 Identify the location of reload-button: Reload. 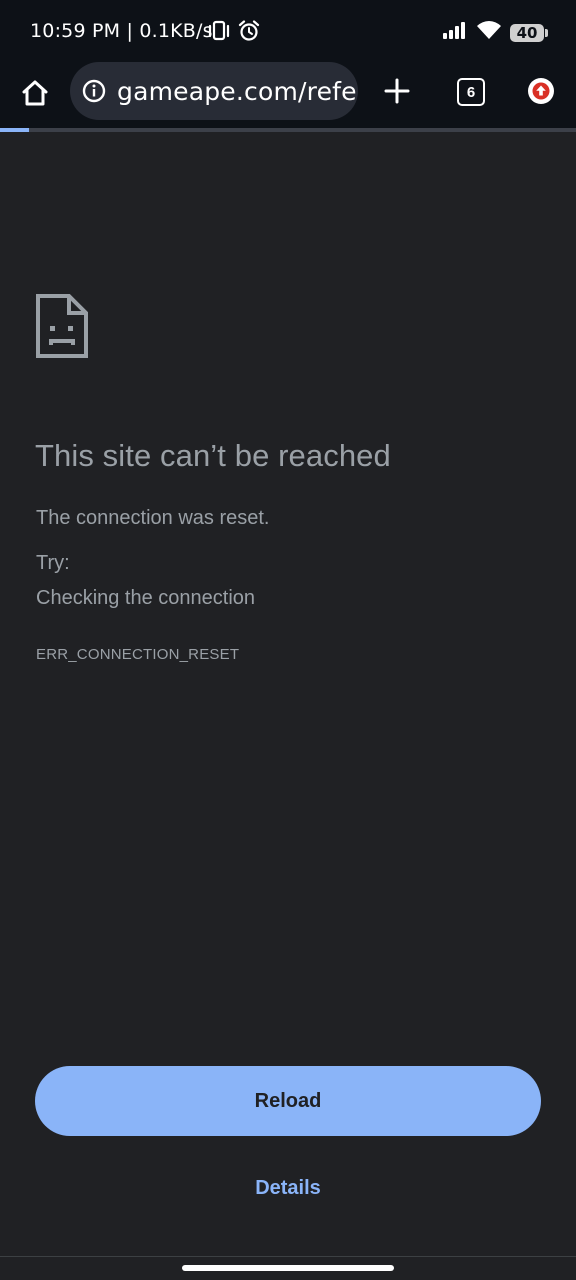
(288, 1101).